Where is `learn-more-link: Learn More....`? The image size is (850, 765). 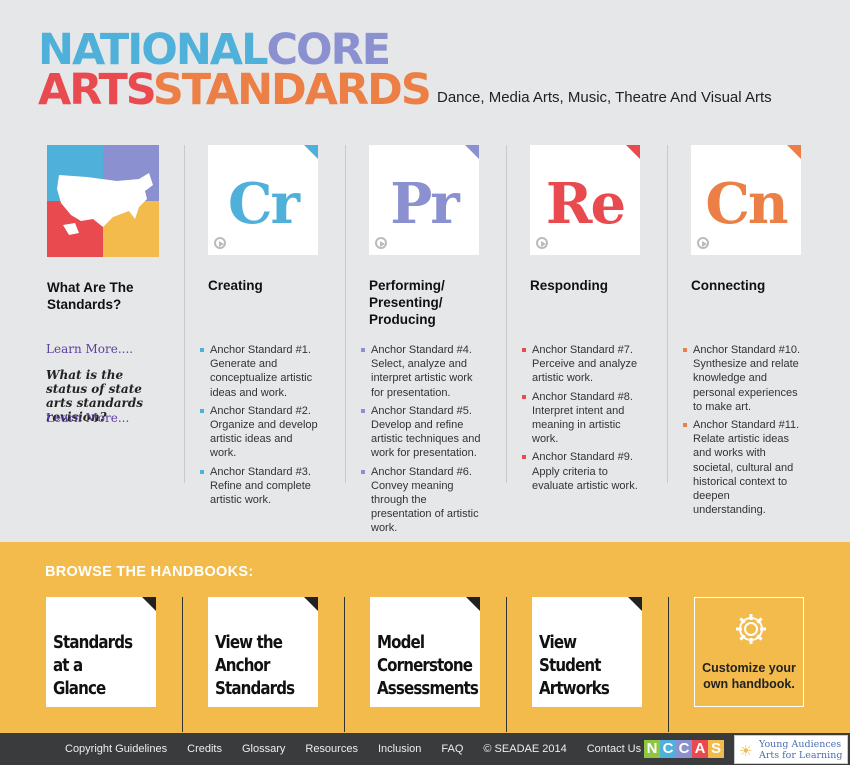
learn-more-link: Learn More.... is located at coordinates (89, 349).